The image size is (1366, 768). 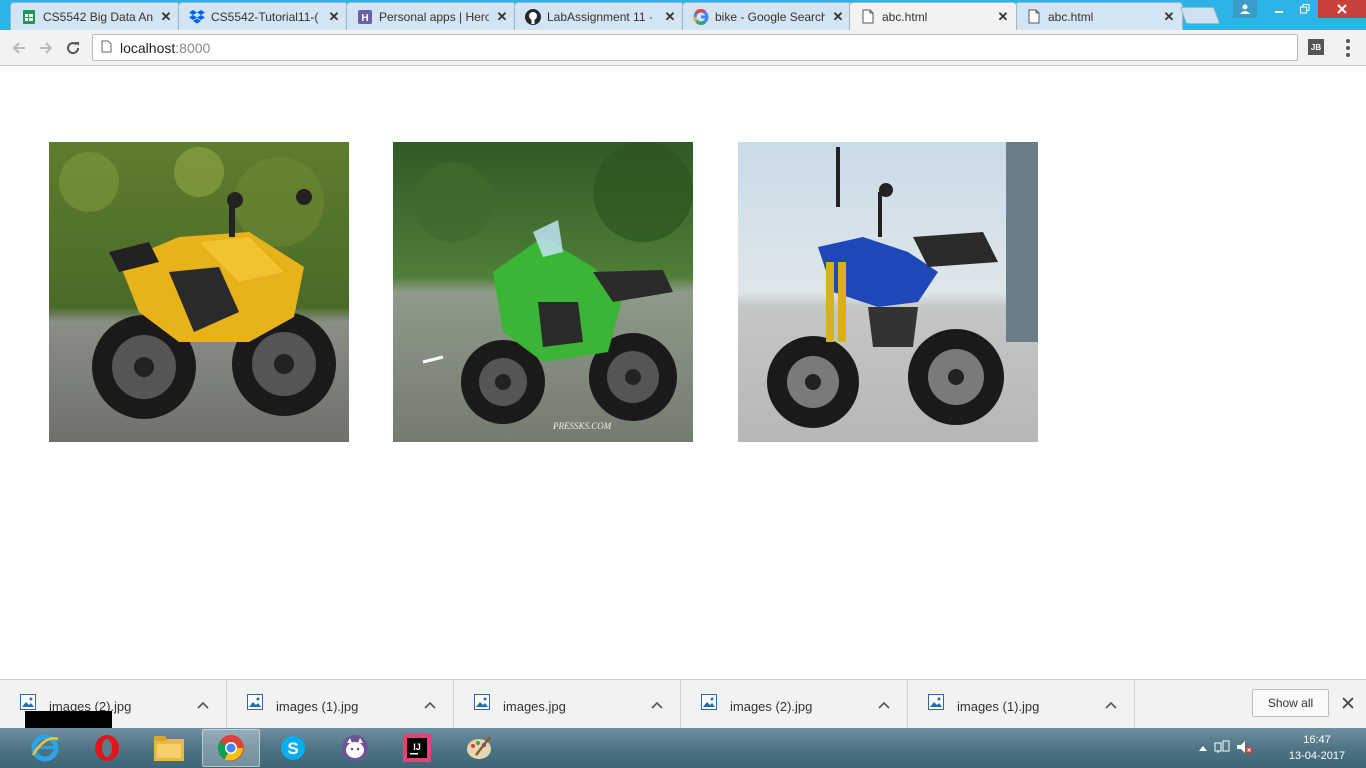 What do you see at coordinates (199, 292) in the screenshot?
I see `bike-image-yellow` at bounding box center [199, 292].